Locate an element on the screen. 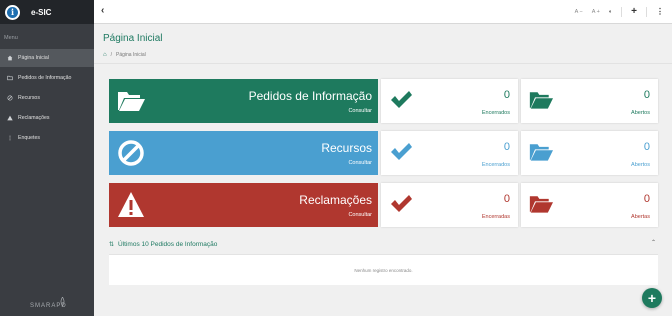 The height and width of the screenshot is (316, 672). recent-requests-body: Nenhum registro encontrado. is located at coordinates (383, 269).